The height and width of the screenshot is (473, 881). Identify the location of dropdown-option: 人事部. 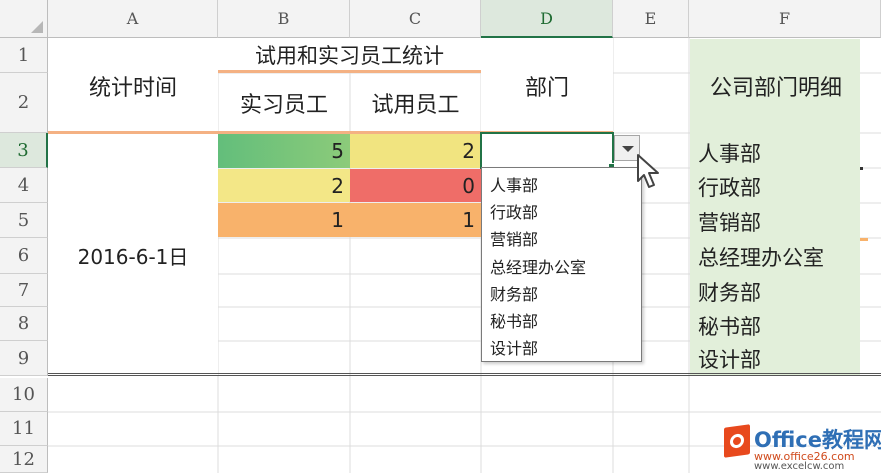
(514, 184).